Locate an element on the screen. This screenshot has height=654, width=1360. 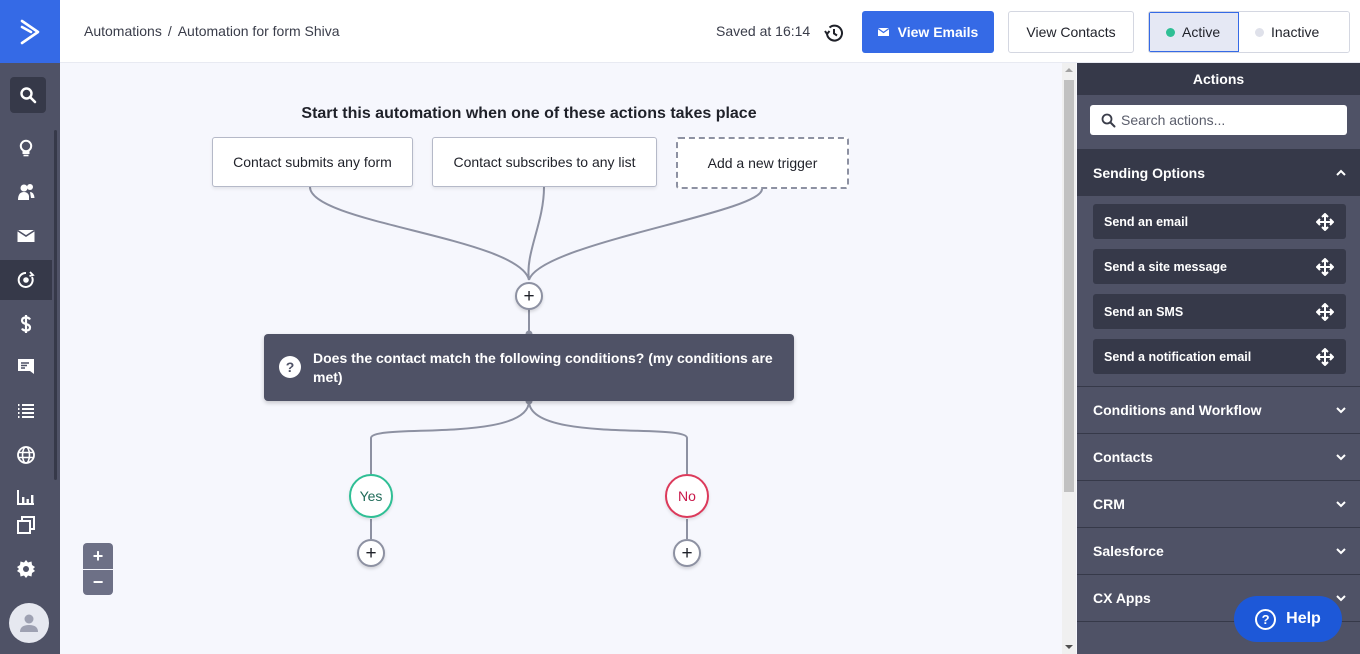
nav-item-deals is located at coordinates (26, 324).